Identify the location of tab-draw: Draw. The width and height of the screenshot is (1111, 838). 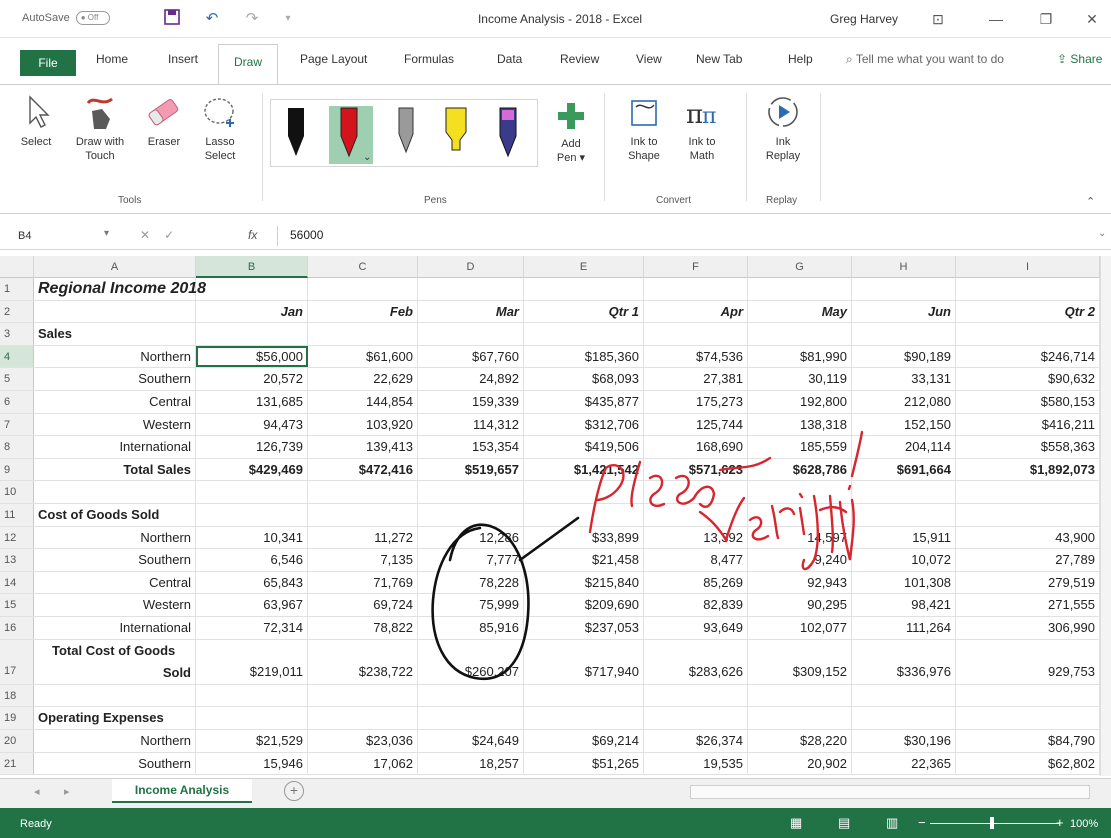
(248, 64).